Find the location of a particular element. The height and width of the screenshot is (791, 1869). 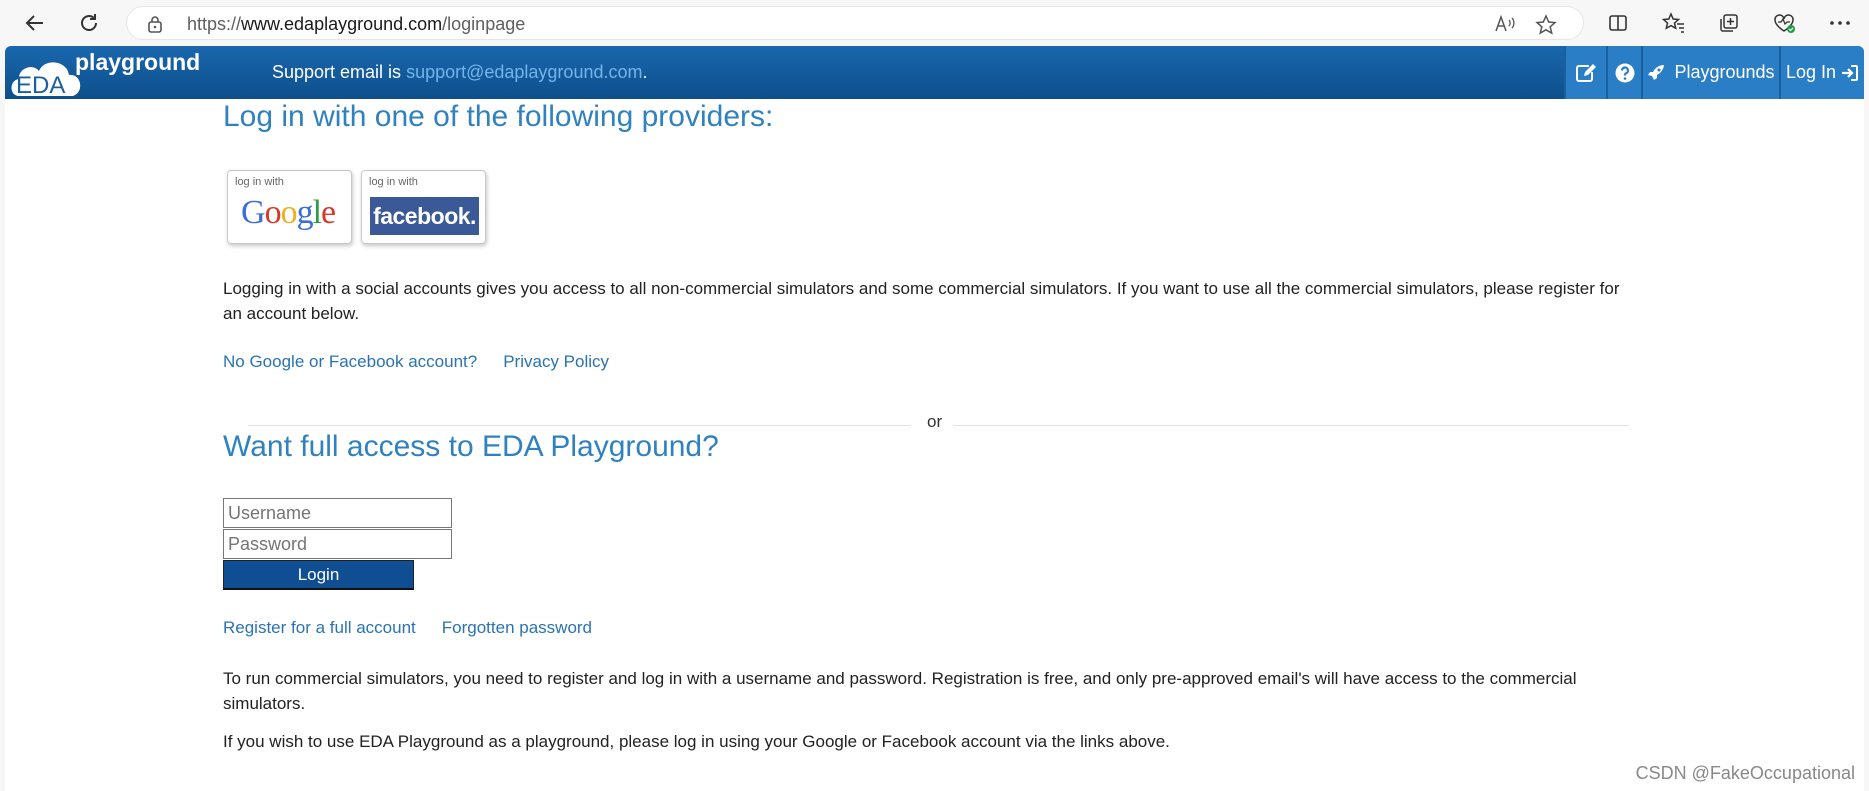

facebook-login-button: log in with facebook. is located at coordinates (423, 207).